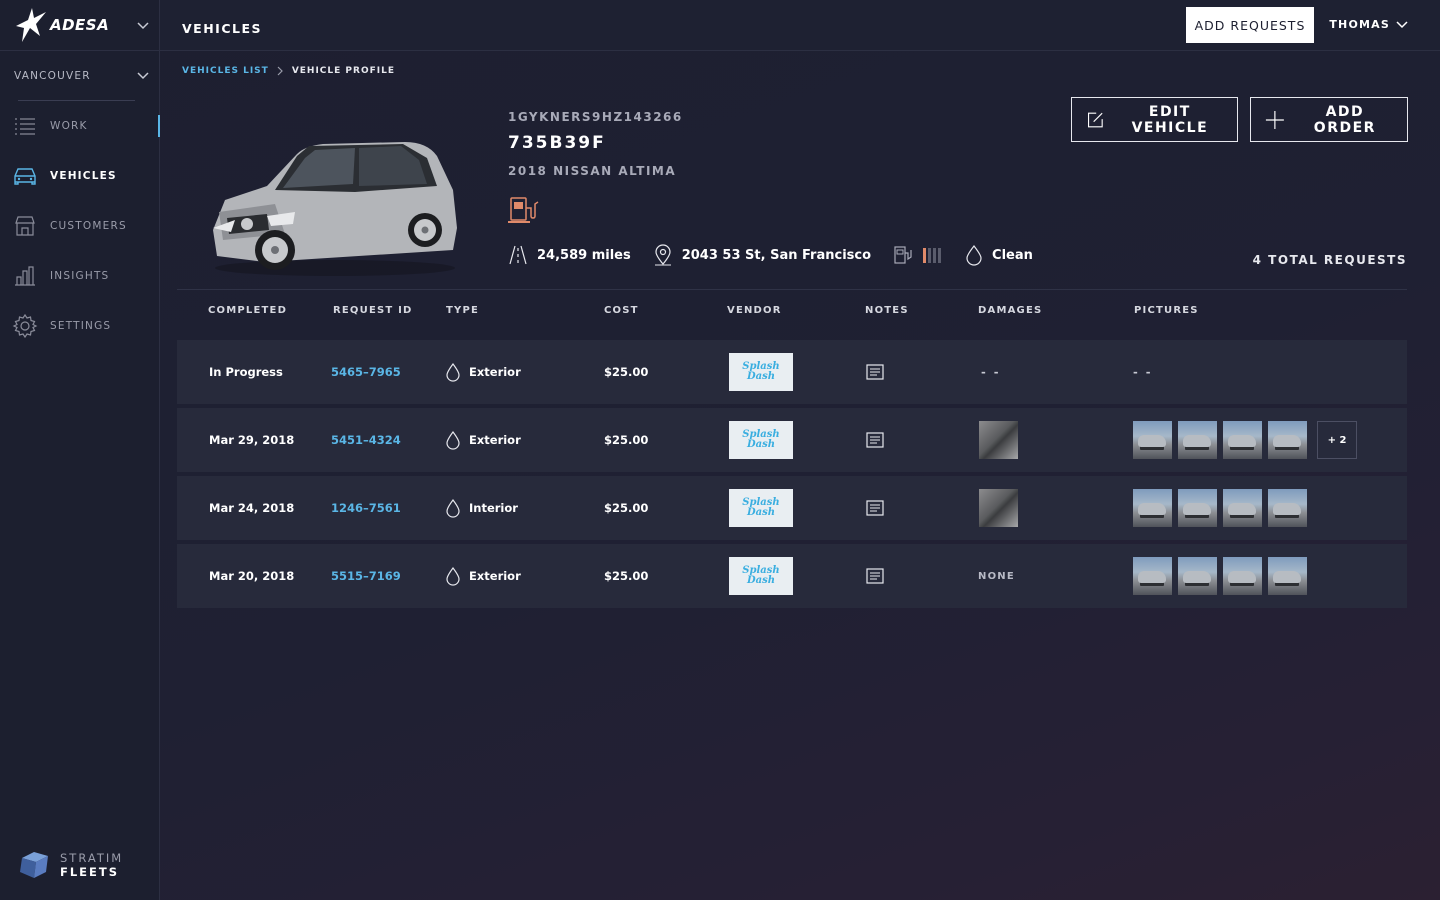  I want to click on mileage-stat: 24,589 miles, so click(569, 255).